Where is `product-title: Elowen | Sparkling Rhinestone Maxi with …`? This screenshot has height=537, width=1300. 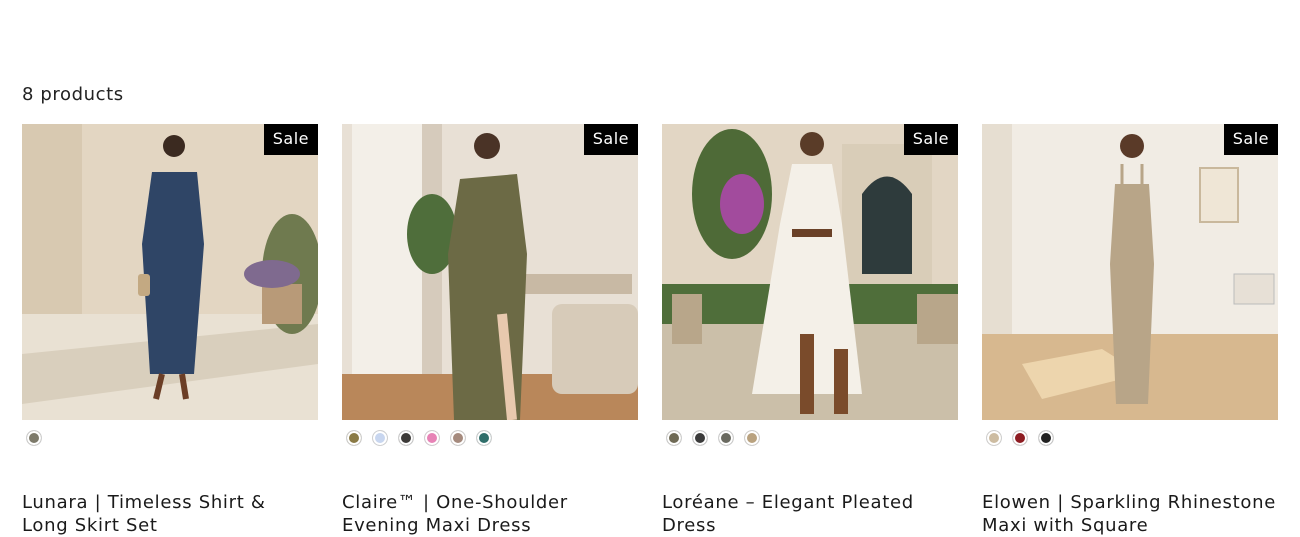
product-title: Elowen | Sparkling Rhinestone Maxi with … is located at coordinates (1130, 514).